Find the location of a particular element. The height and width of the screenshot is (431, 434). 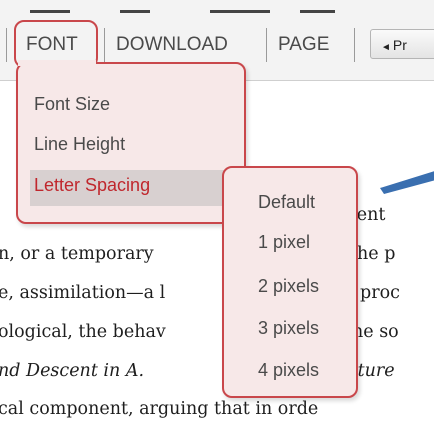

menu-item-letter-spacing: Letter Spacing is located at coordinates (92, 185).